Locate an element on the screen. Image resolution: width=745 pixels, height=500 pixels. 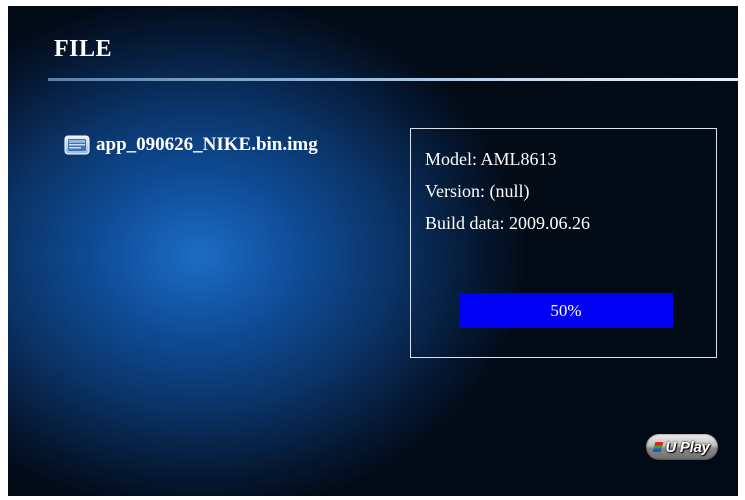
file-list-item: app_090626_NIKE.bin.img is located at coordinates (191, 145).